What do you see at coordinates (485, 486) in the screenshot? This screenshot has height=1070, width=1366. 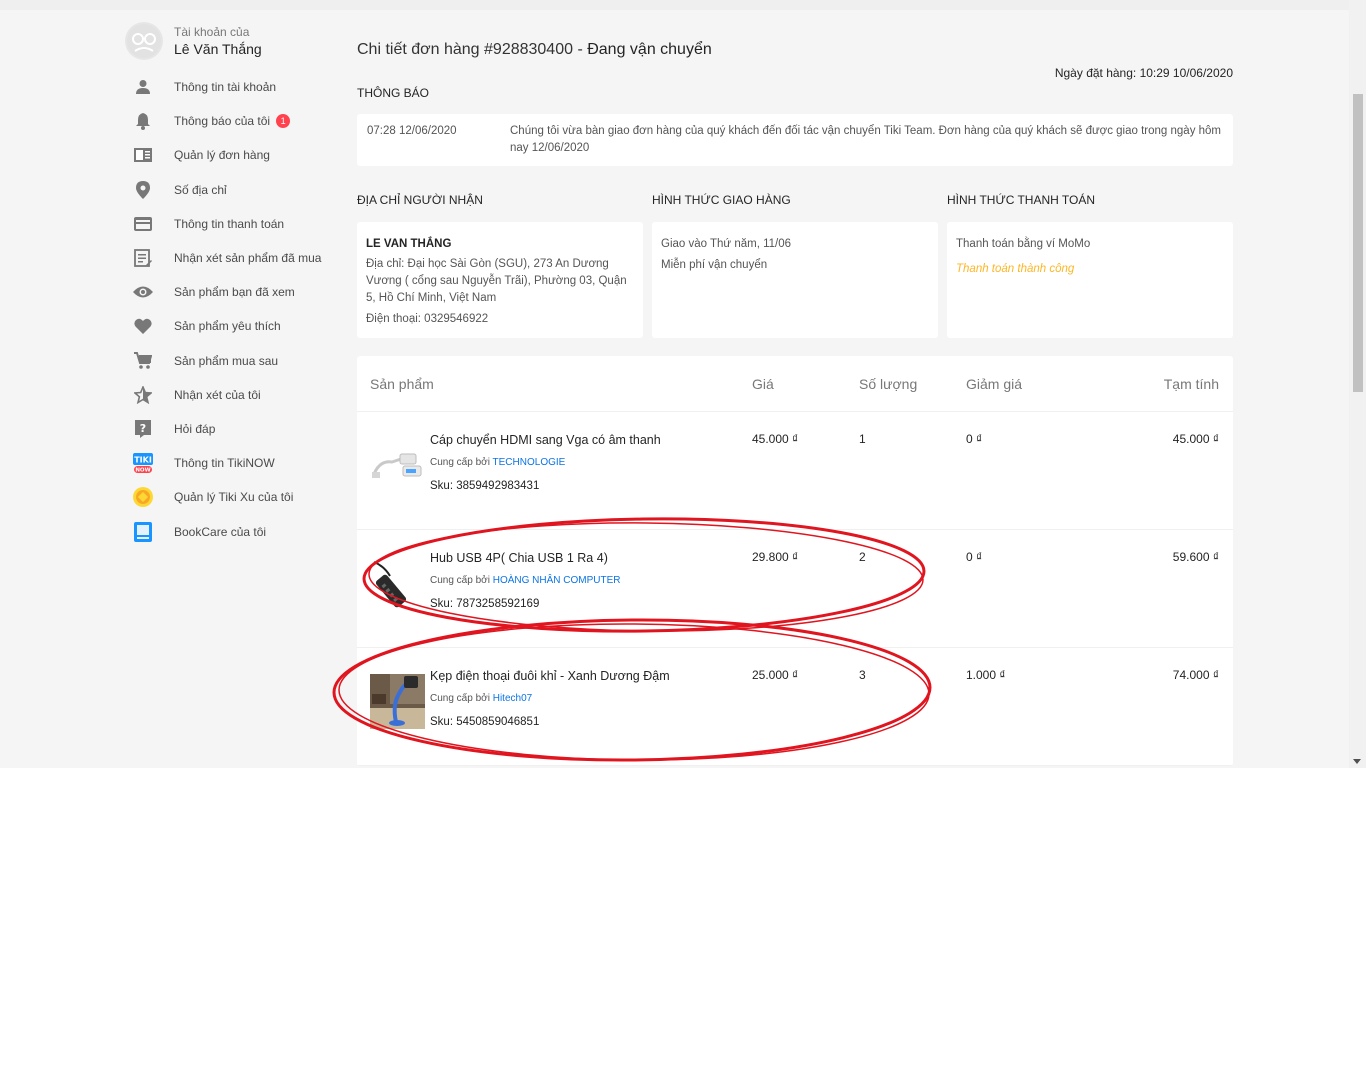 I see `product-sku: Sku: 3859492983431` at bounding box center [485, 486].